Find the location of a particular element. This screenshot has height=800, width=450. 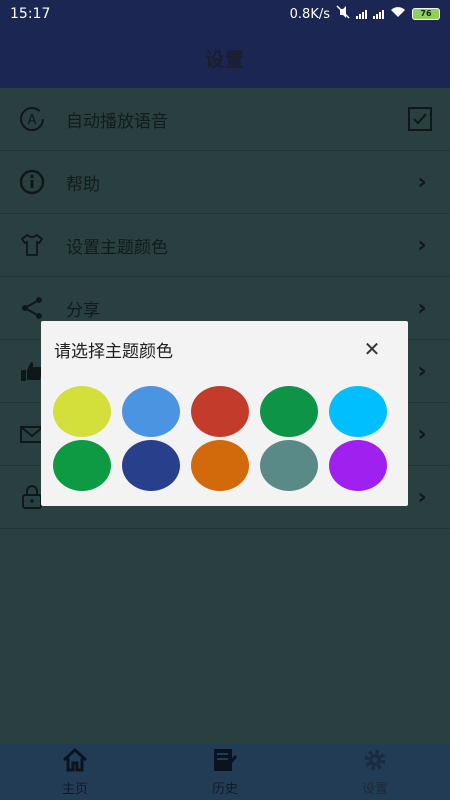

share-icon is located at coordinates (32, 308).